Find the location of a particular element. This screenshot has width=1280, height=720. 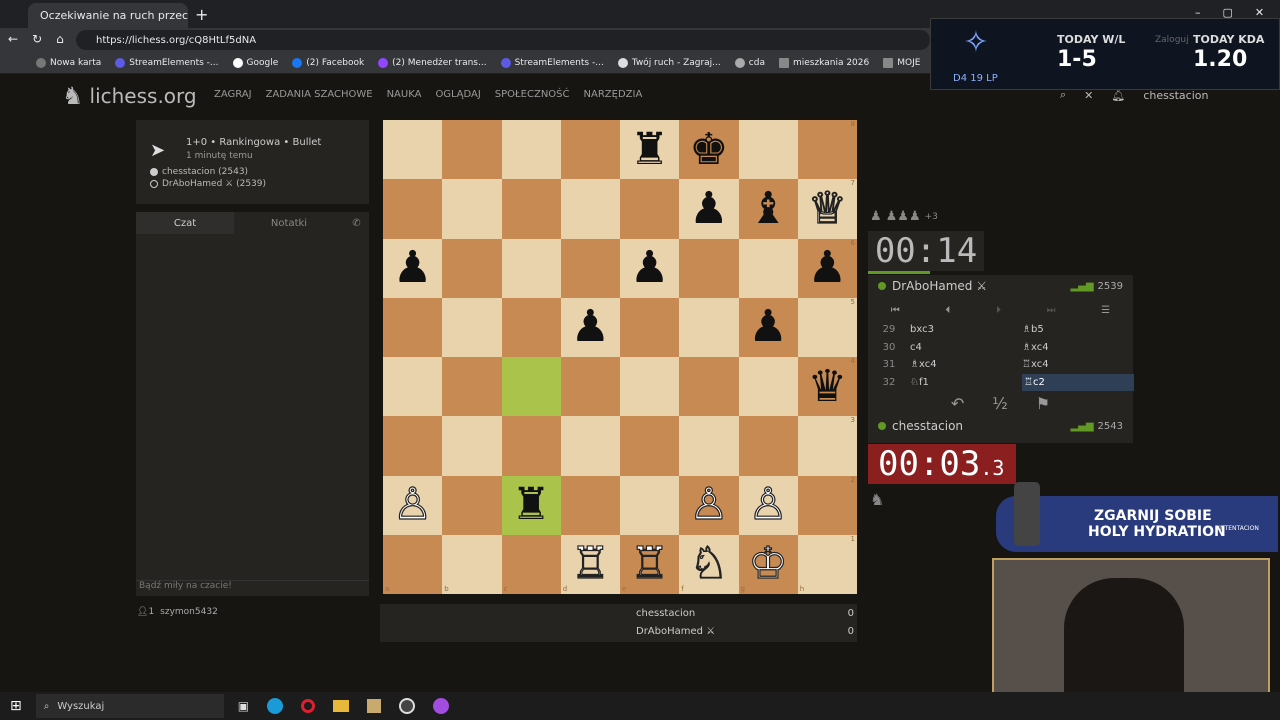

square-c6 is located at coordinates (531, 268).